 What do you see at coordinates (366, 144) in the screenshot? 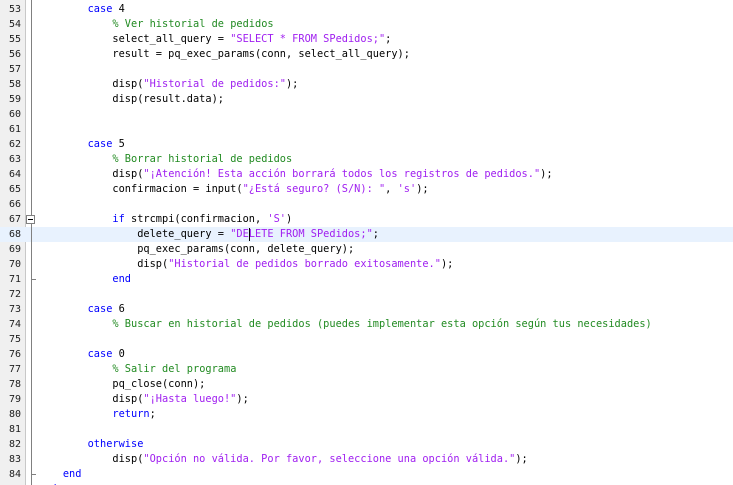
I see `code-line: 62 case 5` at bounding box center [366, 144].